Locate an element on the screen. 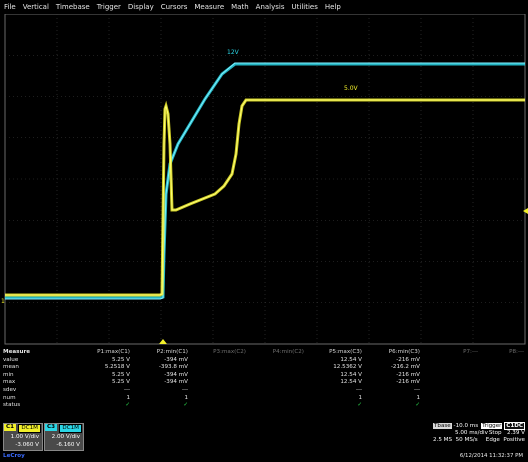 The image size is (528, 462). measure-param-8: P8:--- is located at coordinates (494, 379).